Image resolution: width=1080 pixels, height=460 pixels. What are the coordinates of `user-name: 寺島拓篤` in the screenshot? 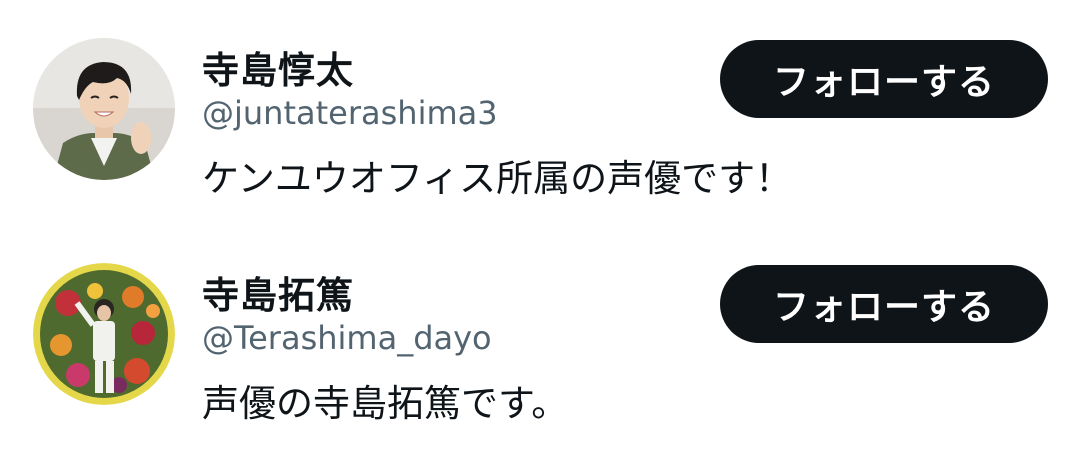 It's located at (278, 292).